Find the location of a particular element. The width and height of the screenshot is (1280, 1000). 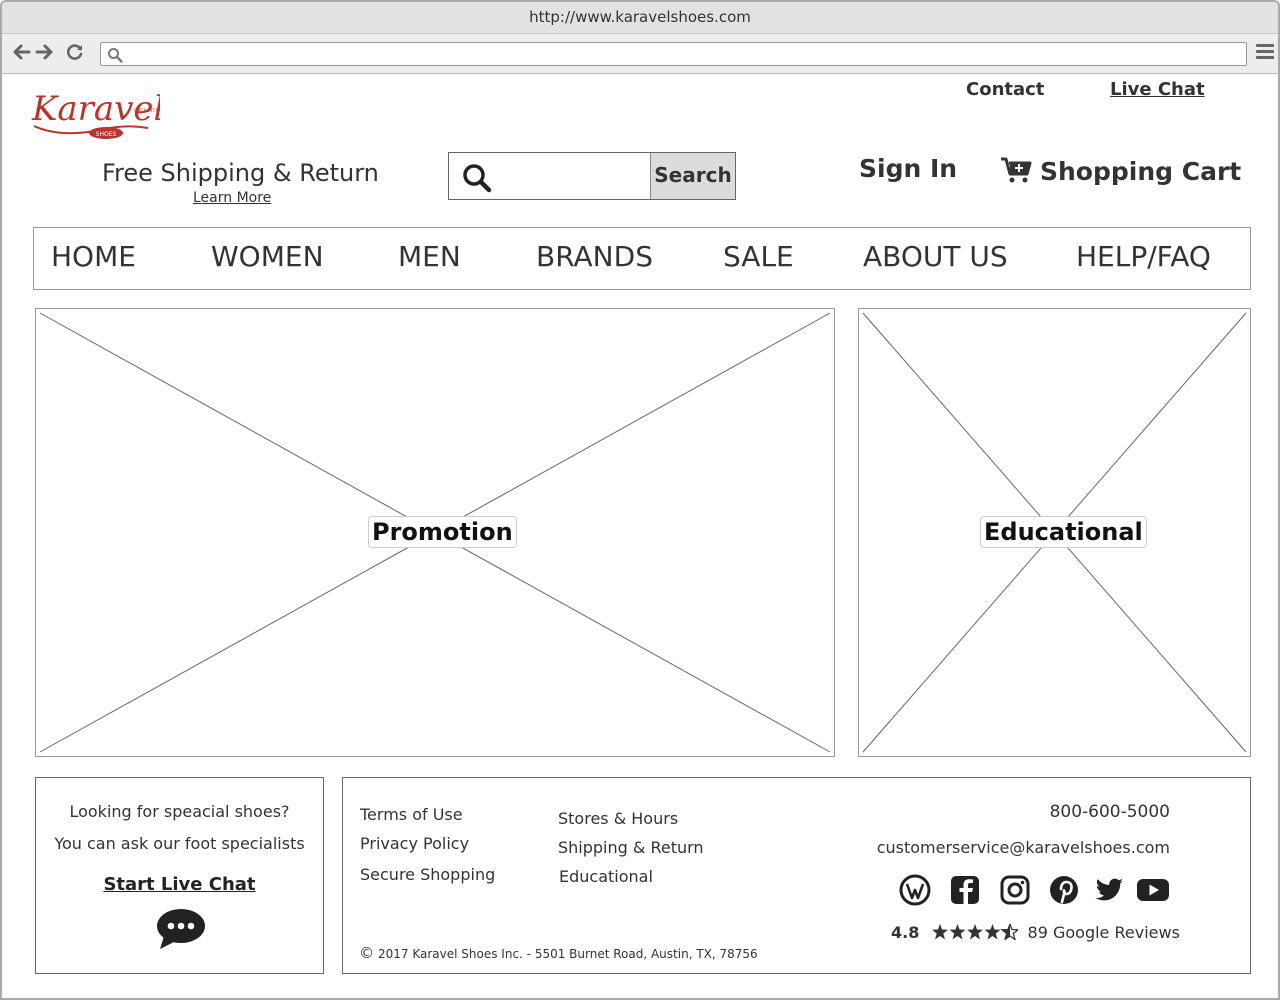

educational-label: Educational is located at coordinates (1063, 532).